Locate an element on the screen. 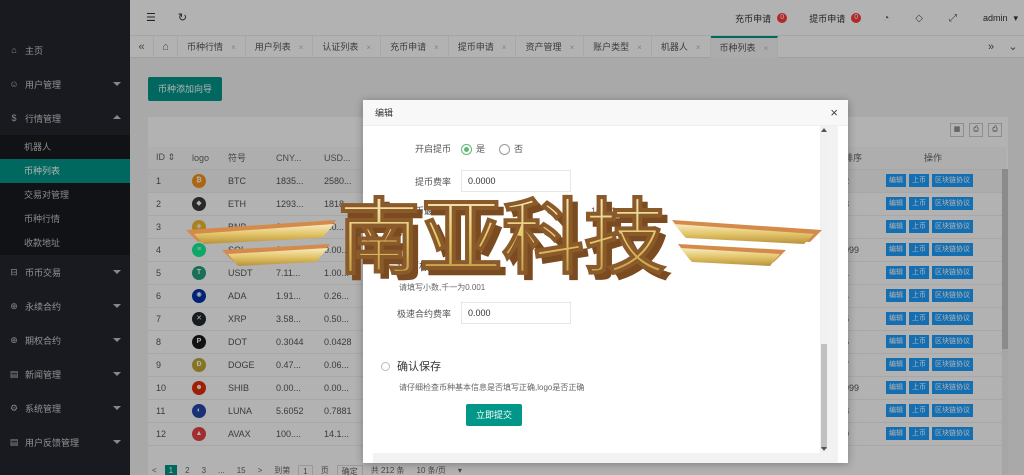 Image resolution: width=1024 pixels, height=475 pixels. min-amount-row: 币最低额 1 10000 is located at coordinates (494, 210).